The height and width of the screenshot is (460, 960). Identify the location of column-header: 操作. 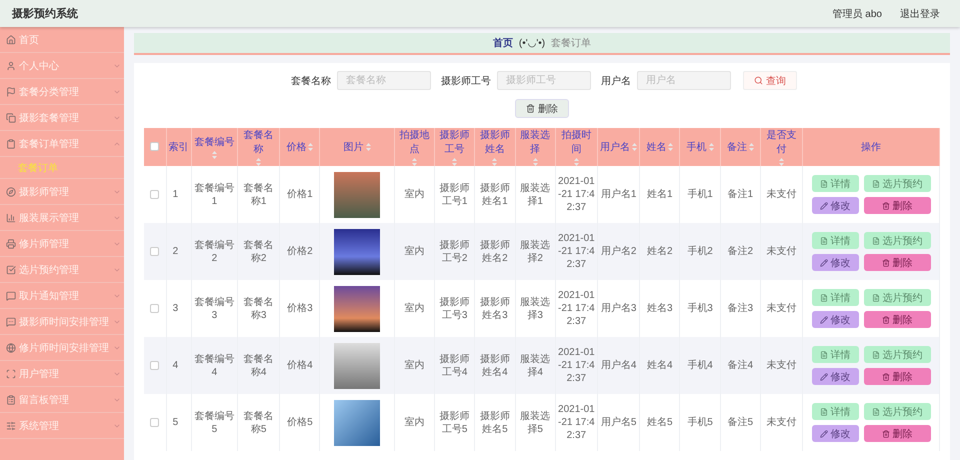
(871, 147).